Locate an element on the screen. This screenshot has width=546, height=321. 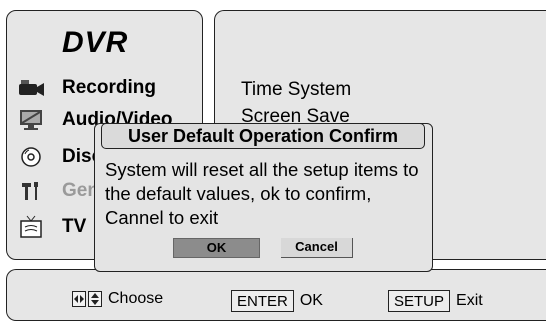
setting-time-system: Time System is located at coordinates (296, 90).